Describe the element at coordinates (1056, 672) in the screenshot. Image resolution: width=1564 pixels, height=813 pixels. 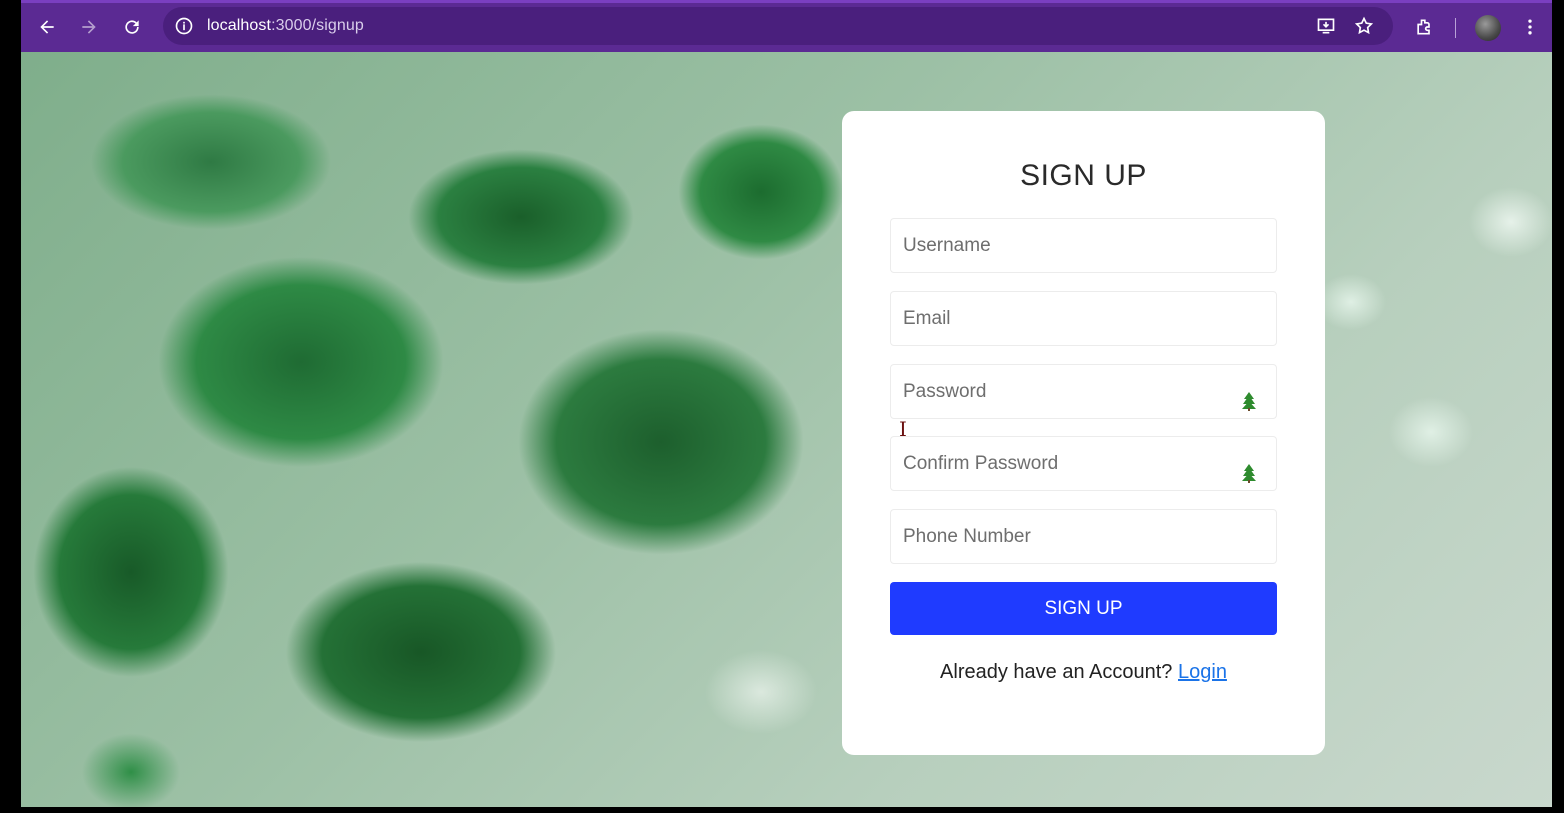
I see `login-prompt-text: Already have an Account?` at that location.